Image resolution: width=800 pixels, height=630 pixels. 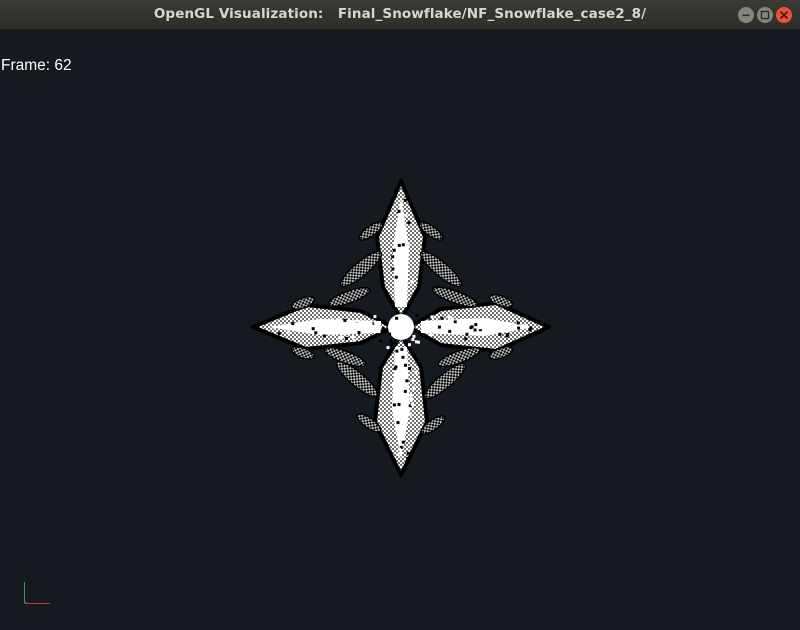 I want to click on axis-gizmo, so click(x=37, y=593).